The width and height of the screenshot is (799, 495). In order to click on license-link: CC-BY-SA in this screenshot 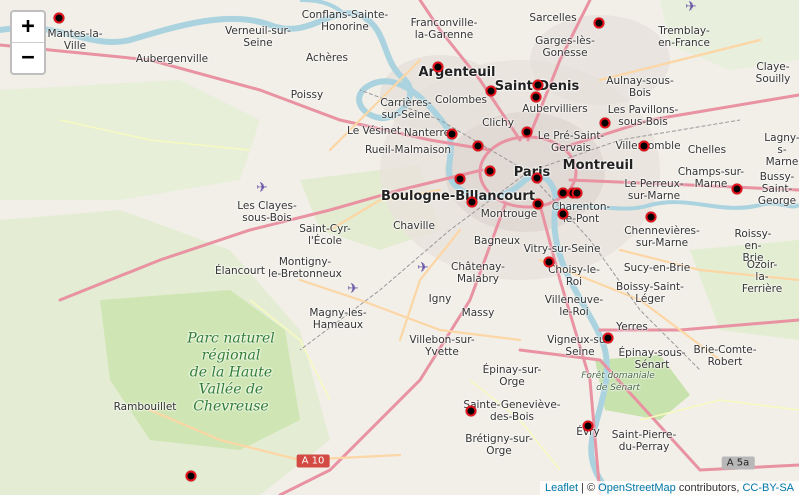, I will do `click(768, 488)`.